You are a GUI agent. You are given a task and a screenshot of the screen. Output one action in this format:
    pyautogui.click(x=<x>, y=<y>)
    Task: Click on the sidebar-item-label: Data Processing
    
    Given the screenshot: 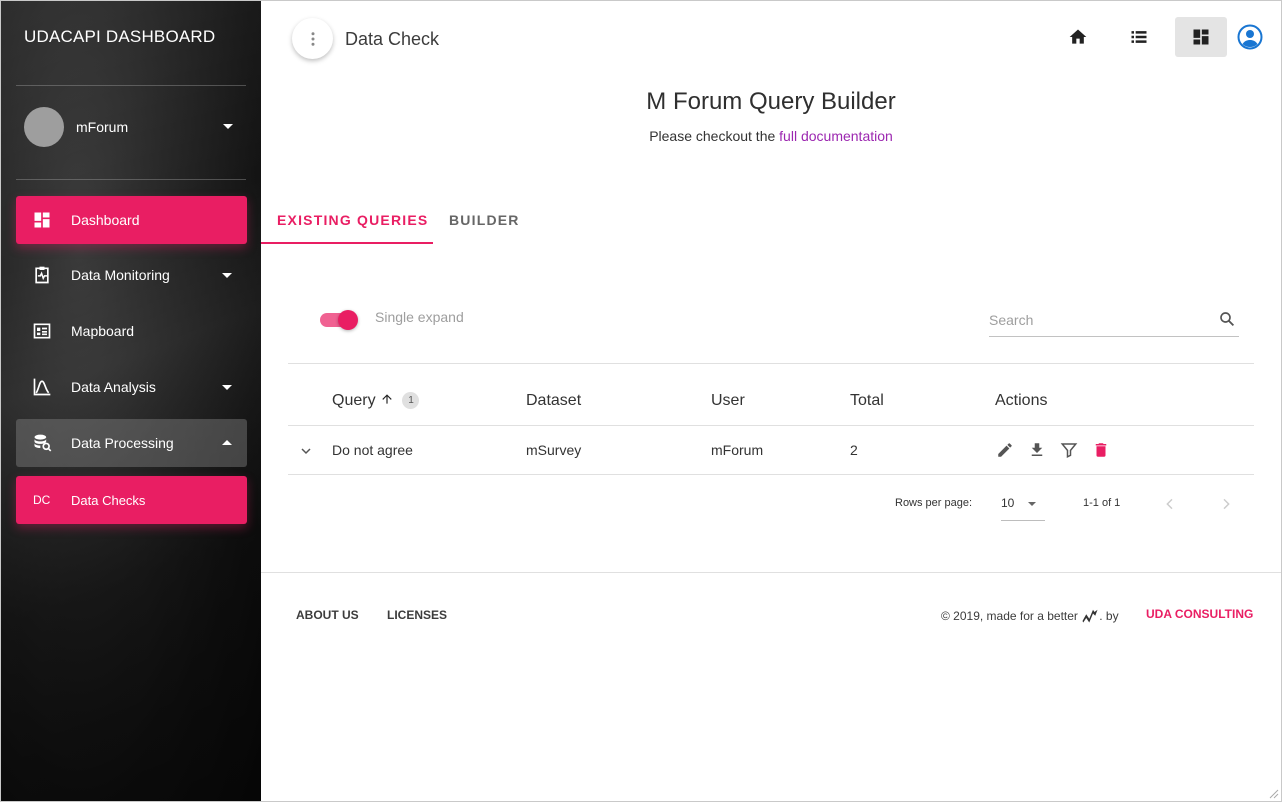 What is the action you would take?
    pyautogui.click(x=122, y=443)
    